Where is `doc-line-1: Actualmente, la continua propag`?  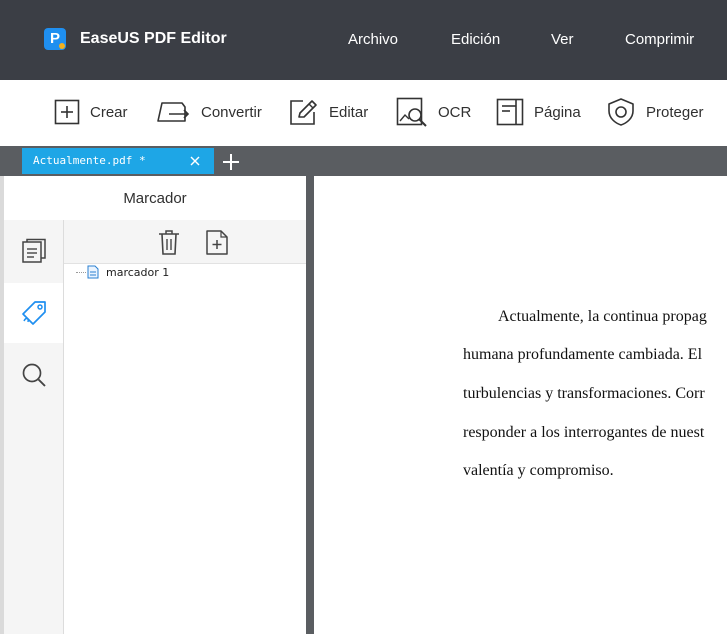
doc-line-1: Actualmente, la continua propag is located at coordinates (602, 316).